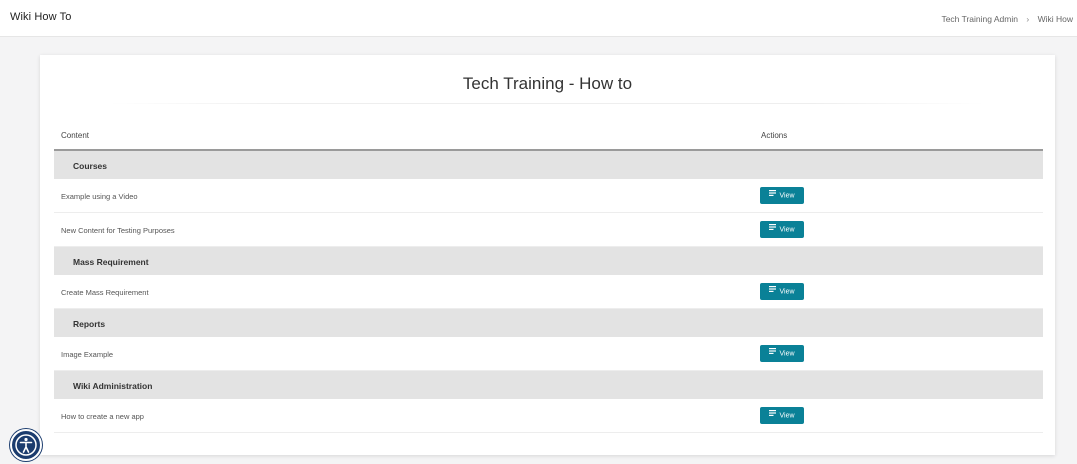  What do you see at coordinates (548, 165) in the screenshot?
I see `section-header-courses: Courses` at bounding box center [548, 165].